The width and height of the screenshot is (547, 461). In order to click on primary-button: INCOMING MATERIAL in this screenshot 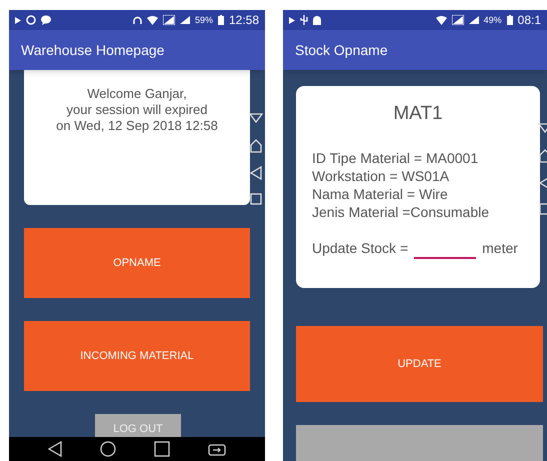, I will do `click(137, 356)`.